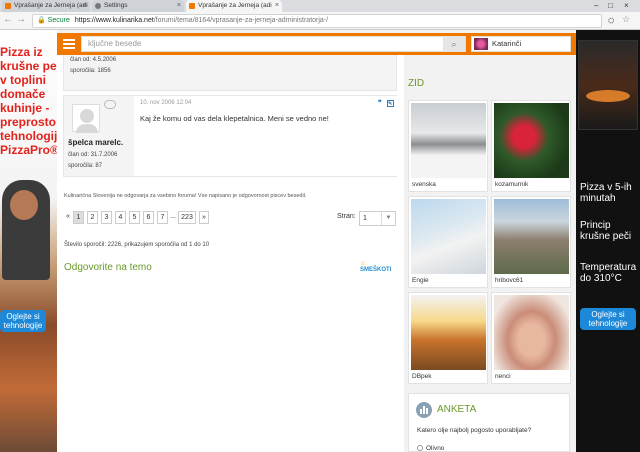 This screenshot has width=640, height=452. I want to click on smiley-link: ☺SMEŠKOTI, so click(378, 267).